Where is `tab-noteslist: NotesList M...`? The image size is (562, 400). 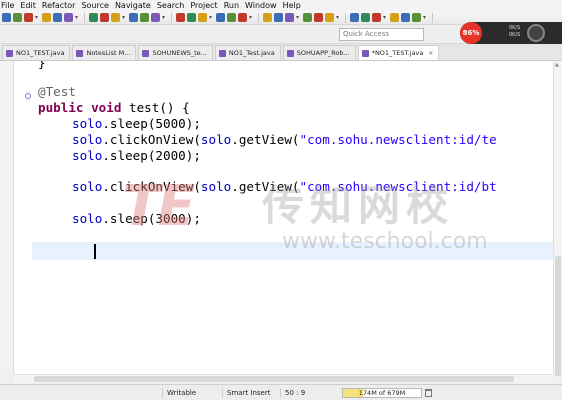 tab-noteslist: NotesList M... is located at coordinates (104, 52).